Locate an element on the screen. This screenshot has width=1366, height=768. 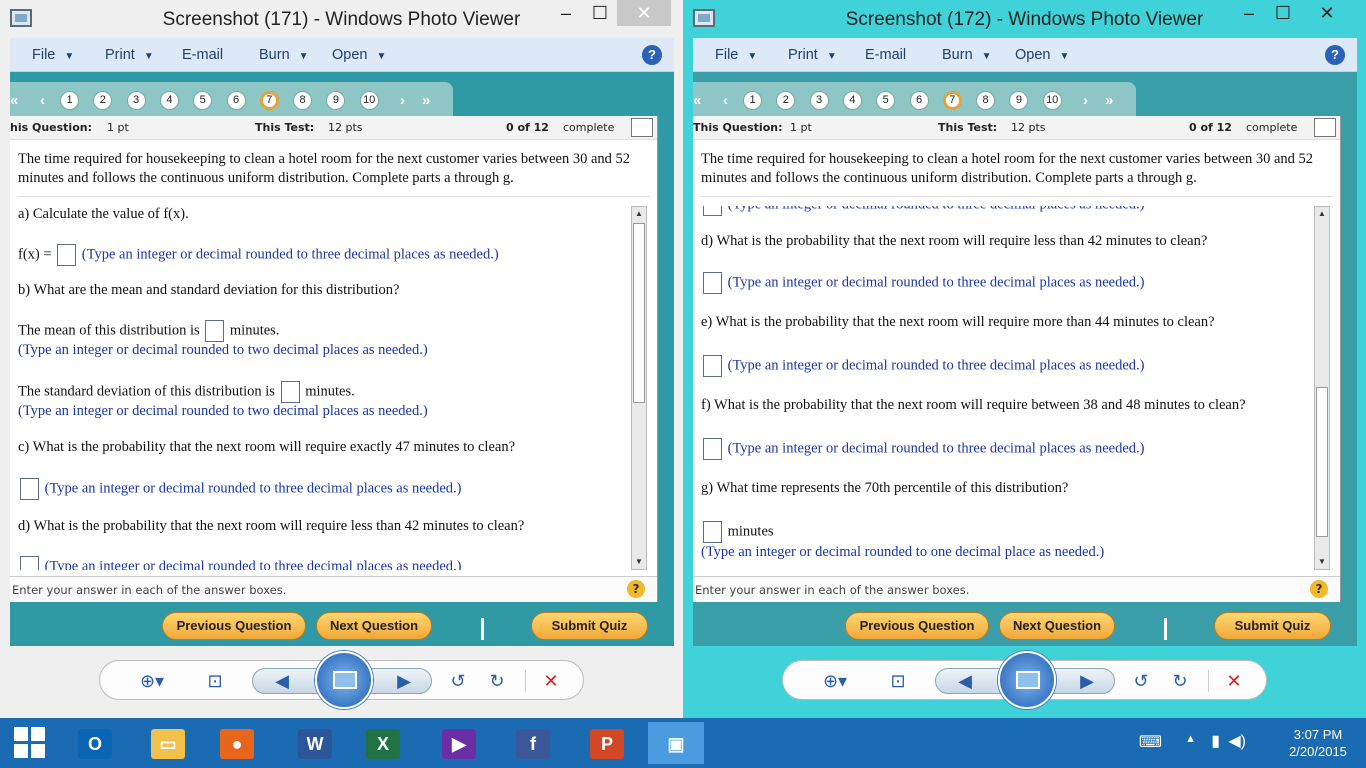
clock: 3:07 PM 2/20/2015 is located at coordinates (1318, 743).